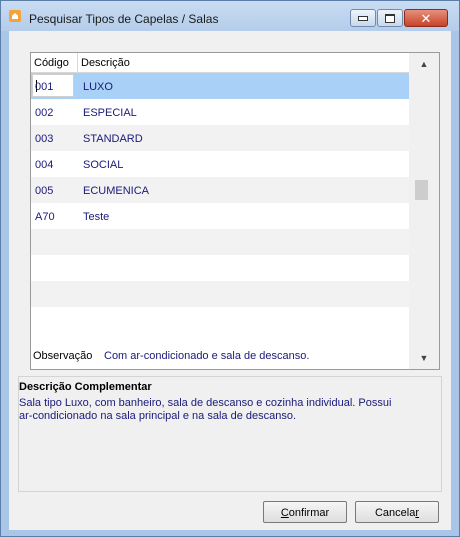 The width and height of the screenshot is (460, 537). I want to click on row-description: Teste, so click(96, 217).